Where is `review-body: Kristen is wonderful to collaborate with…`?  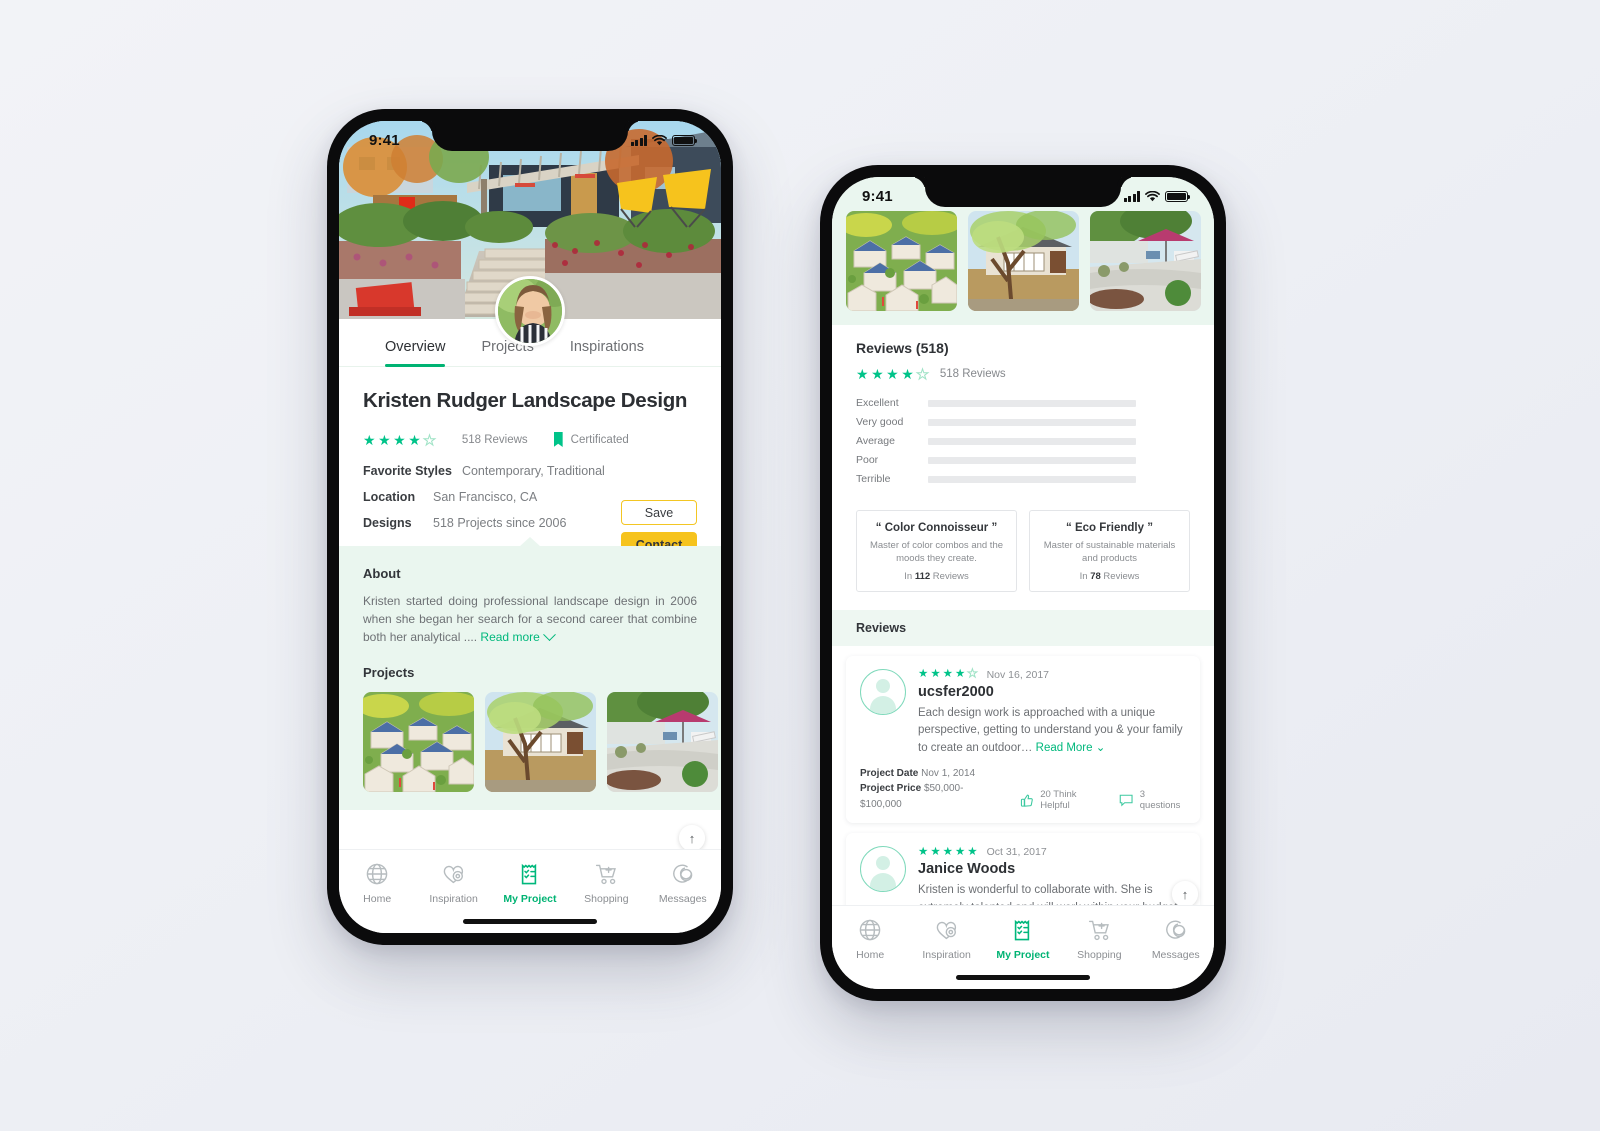 review-body: Kristen is wonderful to collaborate with… is located at coordinates (1049, 894).